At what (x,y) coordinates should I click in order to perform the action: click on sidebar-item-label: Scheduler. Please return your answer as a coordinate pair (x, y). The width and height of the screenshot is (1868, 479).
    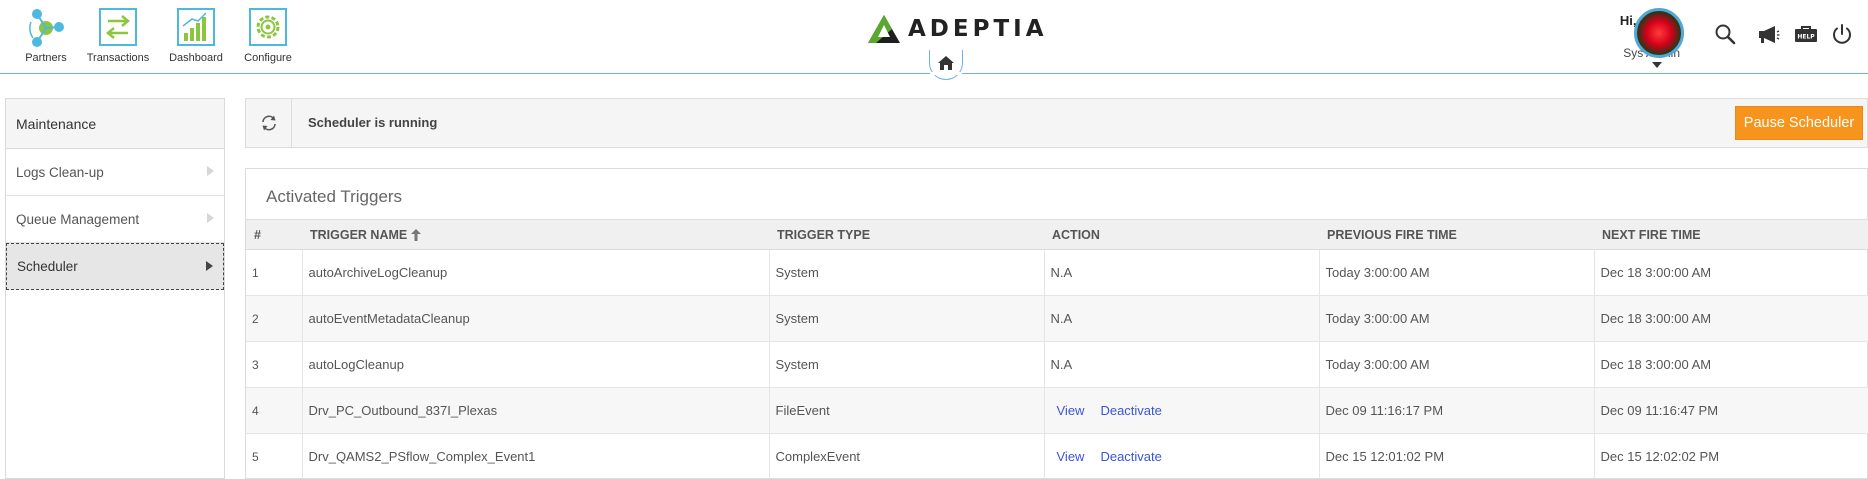
    Looking at the image, I should click on (47, 266).